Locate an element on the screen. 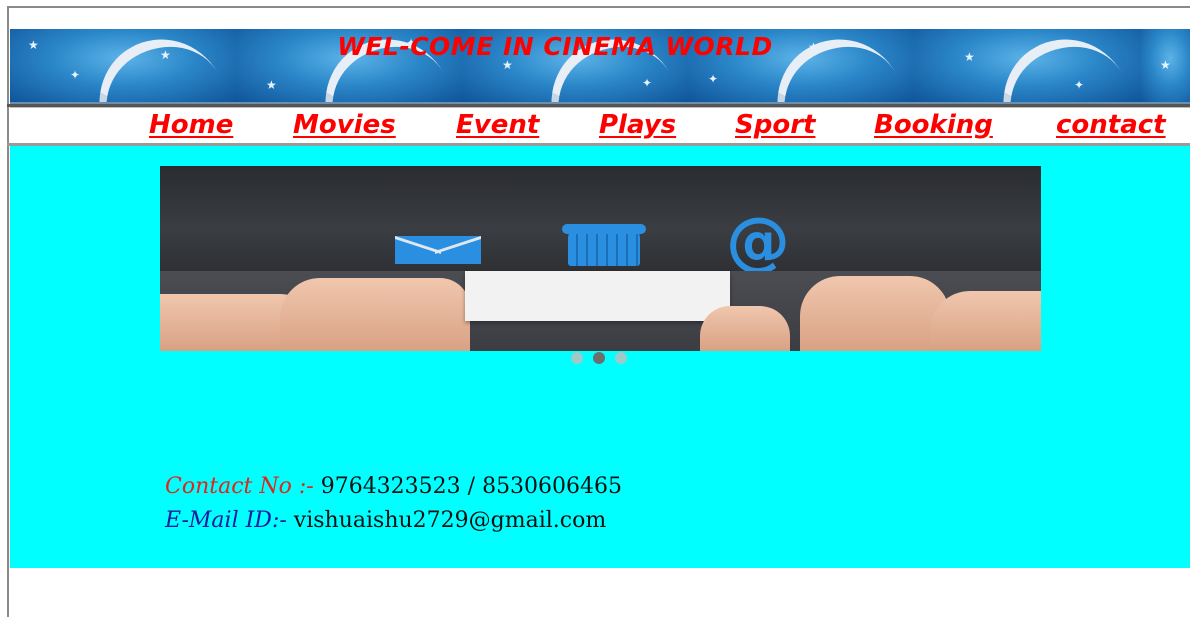 The image size is (1190, 617). contact-phone-label: Contact No :- is located at coordinates (239, 486).